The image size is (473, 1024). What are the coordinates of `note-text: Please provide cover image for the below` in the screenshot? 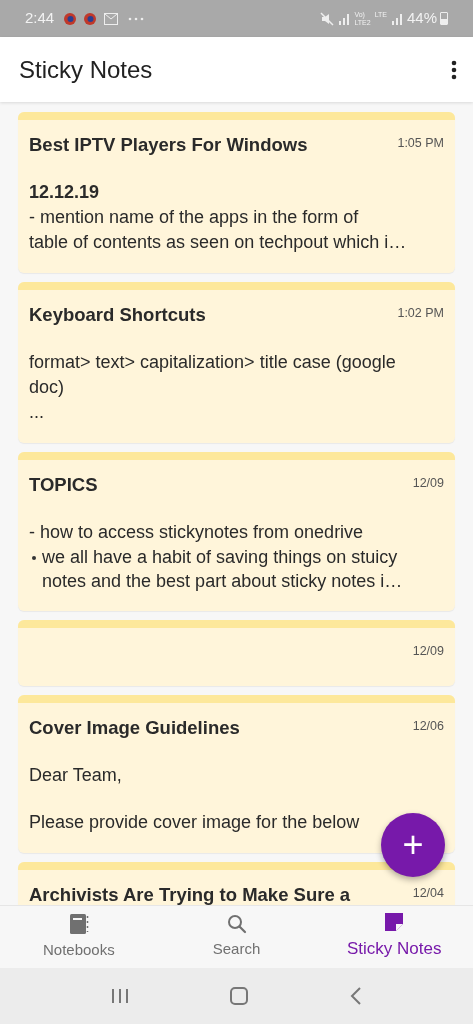 It's located at (194, 822).